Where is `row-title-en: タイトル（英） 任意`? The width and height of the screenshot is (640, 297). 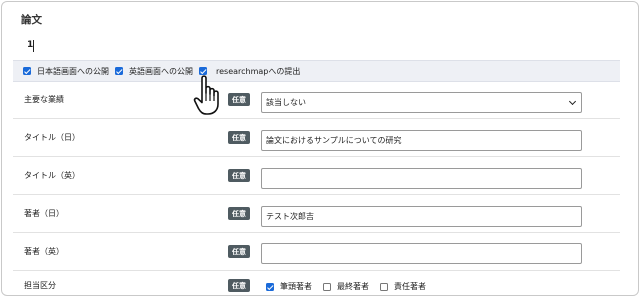 row-title-en: タイトル（英） 任意 is located at coordinates (316, 176).